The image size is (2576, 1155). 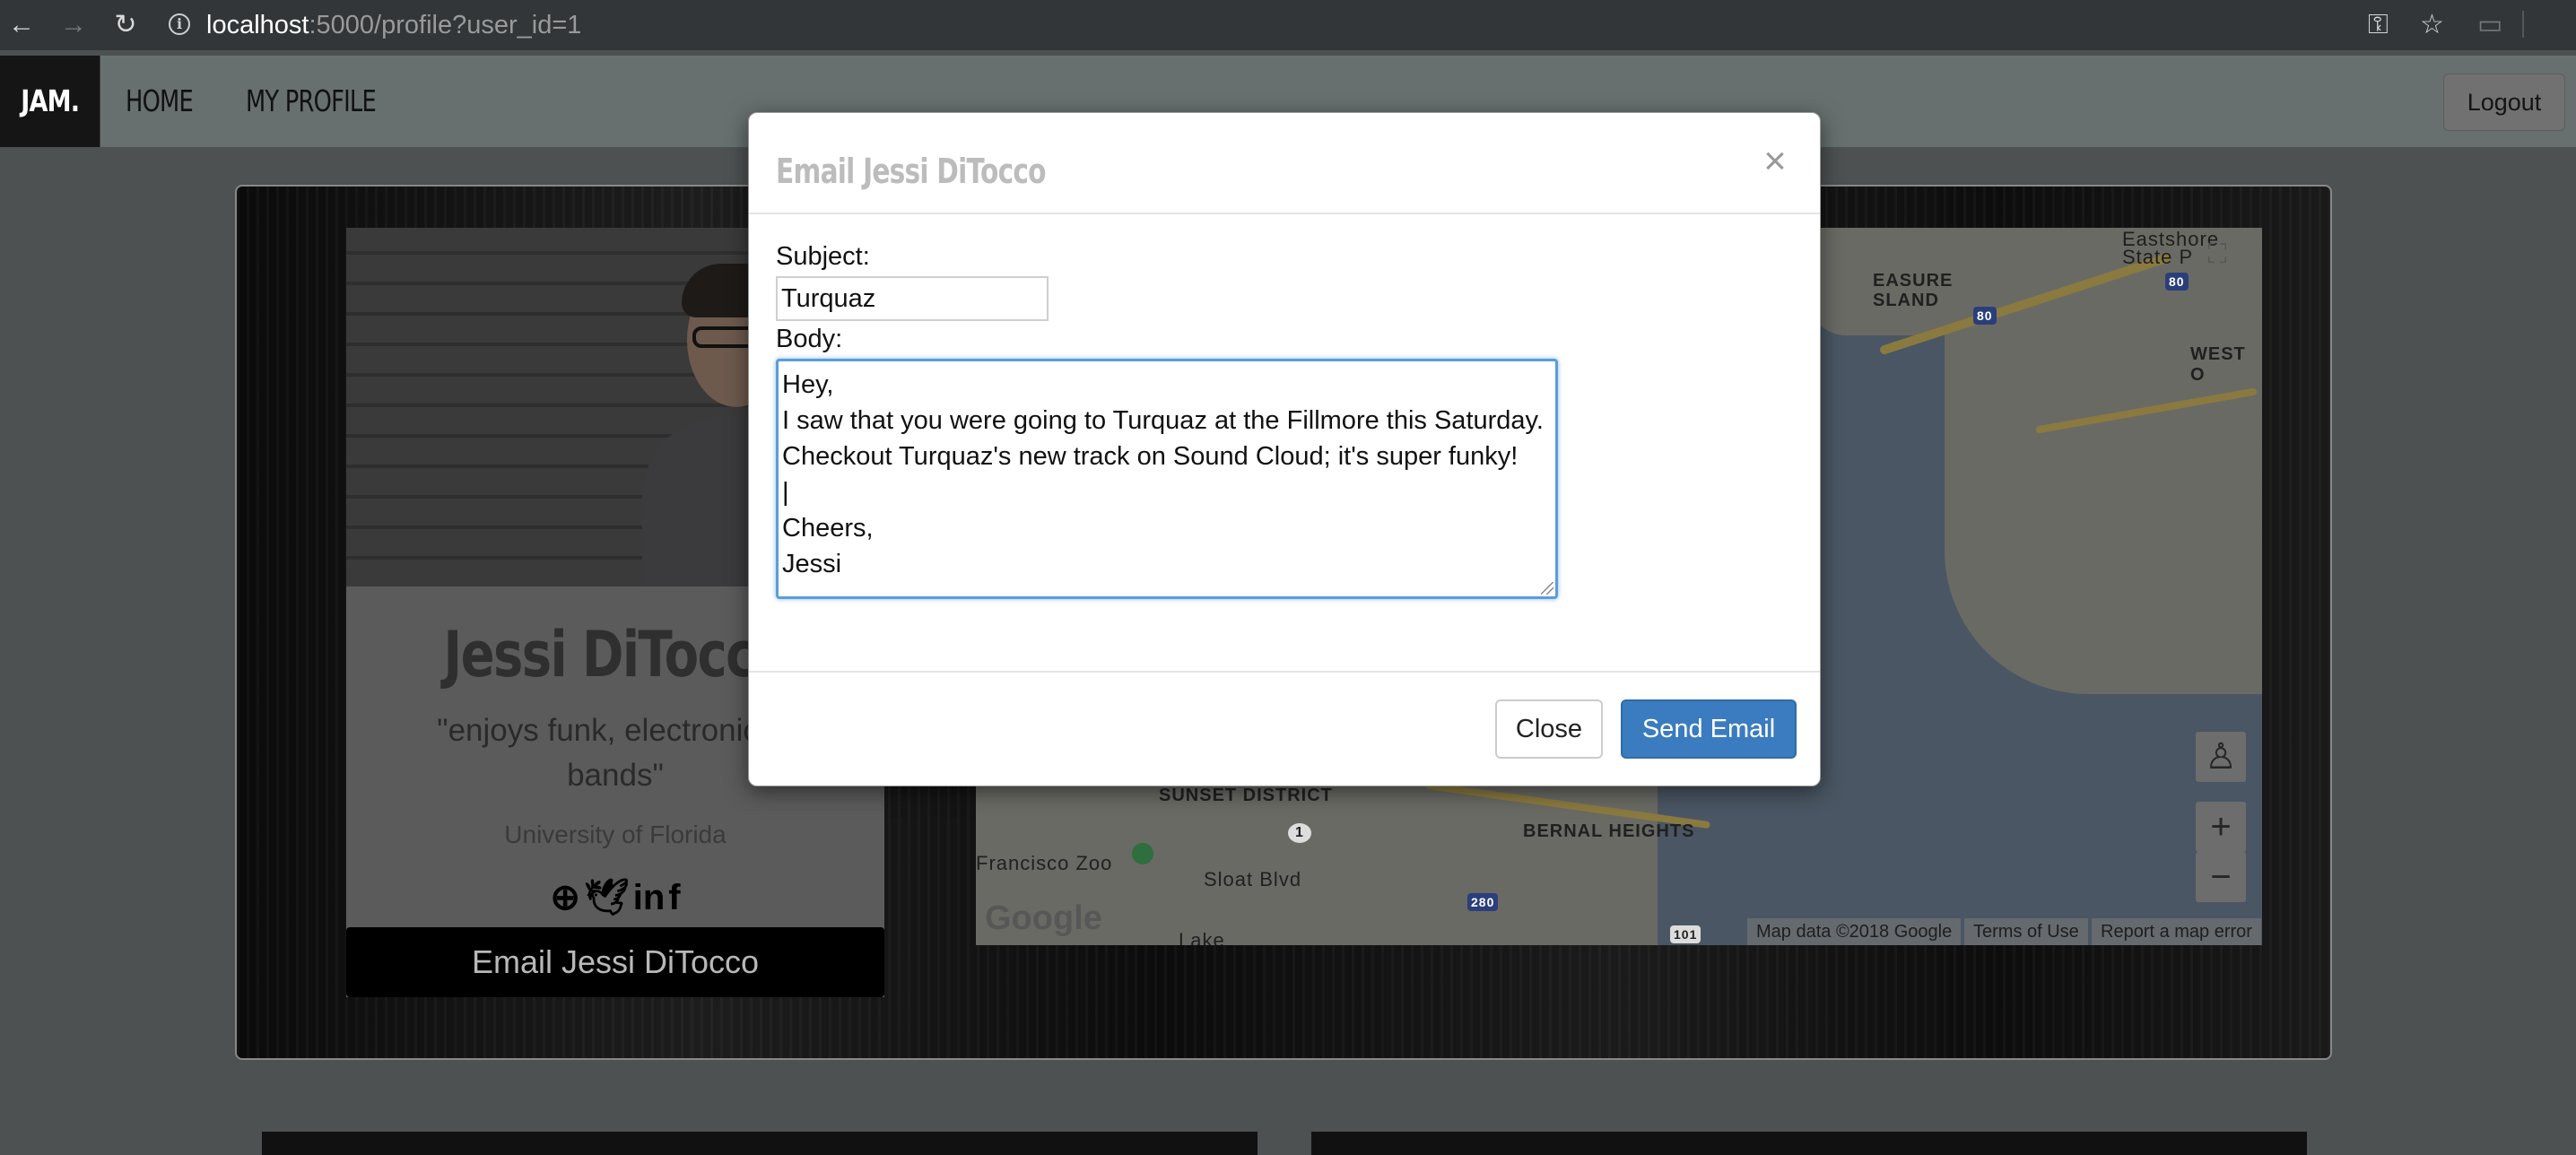 I want to click on forward-arrow-icon: →, so click(x=73, y=25).